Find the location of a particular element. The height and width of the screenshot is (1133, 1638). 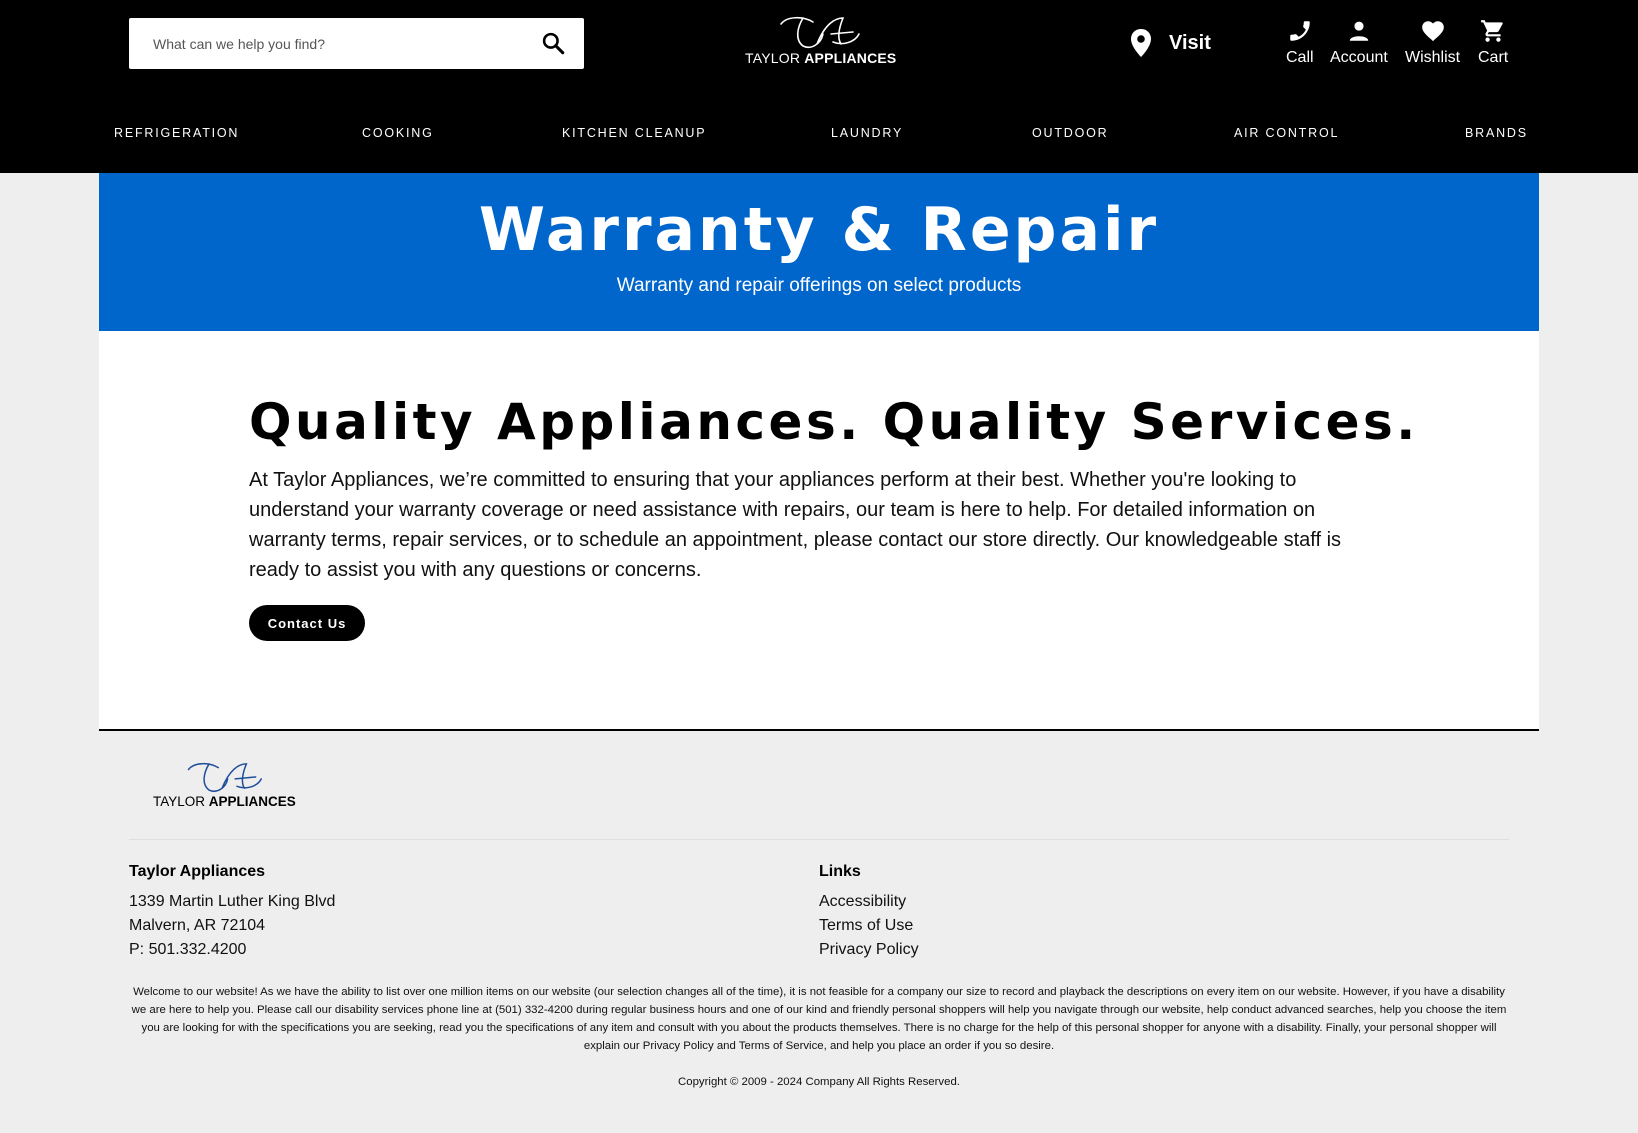

logo-word-bold: APPLIANCES is located at coordinates (850, 58).